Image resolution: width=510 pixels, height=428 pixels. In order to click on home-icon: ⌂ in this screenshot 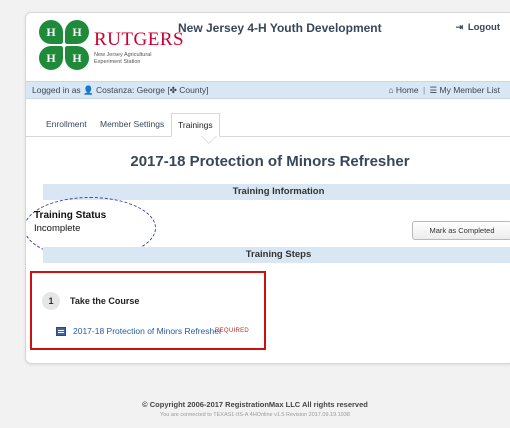, I will do `click(391, 90)`.